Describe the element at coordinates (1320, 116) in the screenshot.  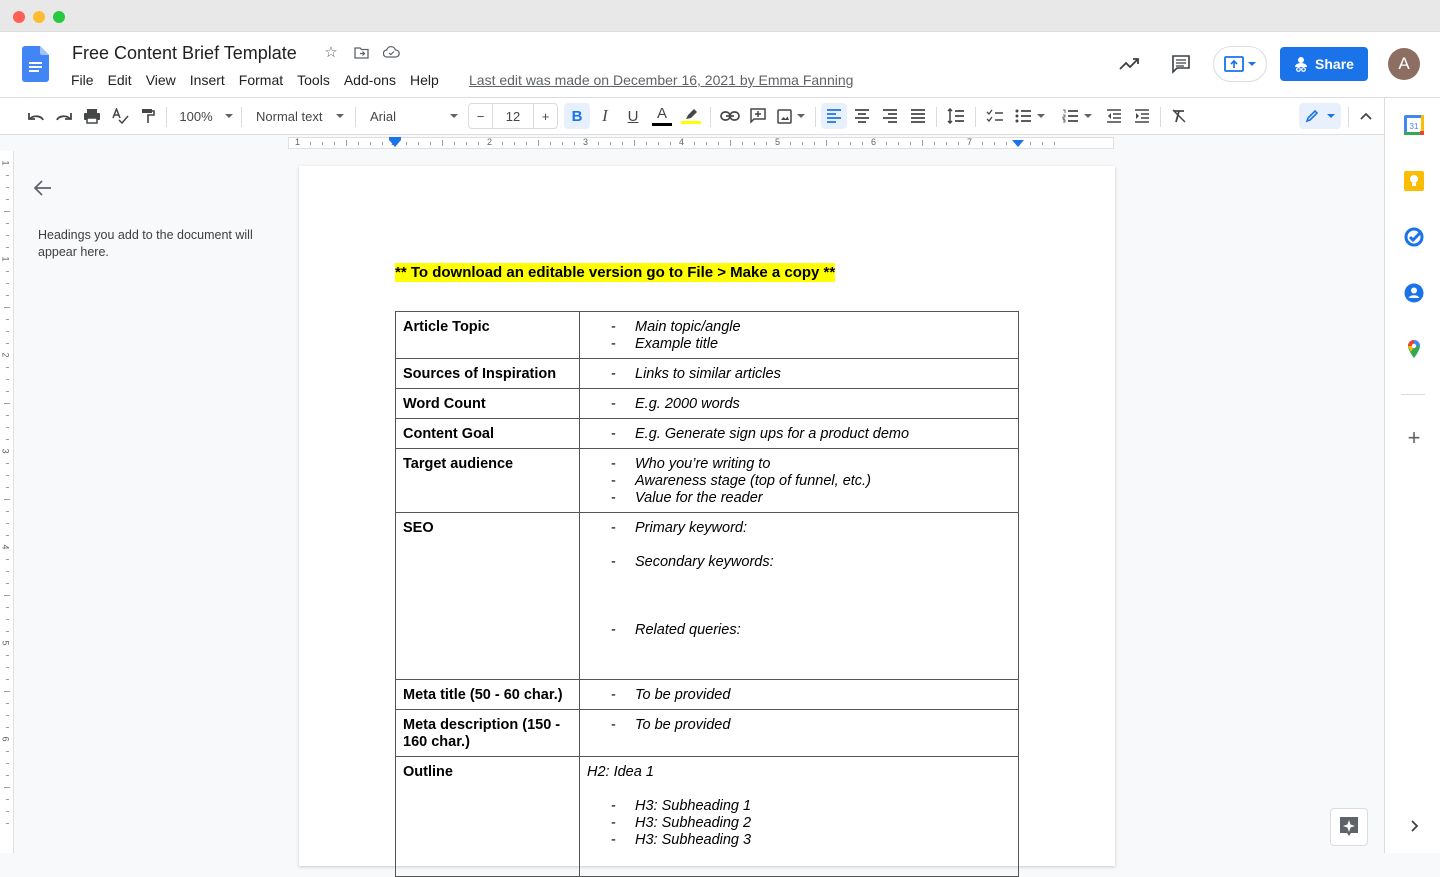
I see `editing-mode-button` at that location.